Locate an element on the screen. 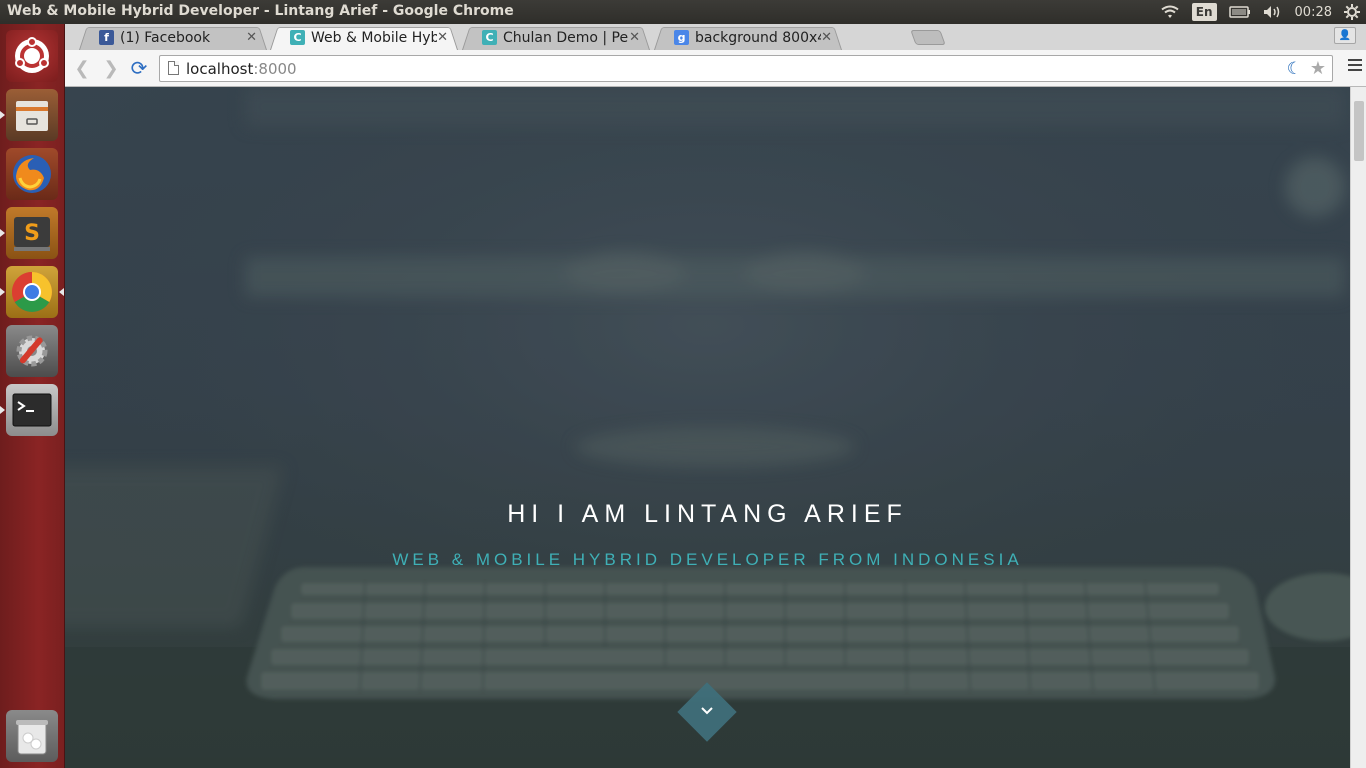  url-host: localhost is located at coordinates (220, 69).